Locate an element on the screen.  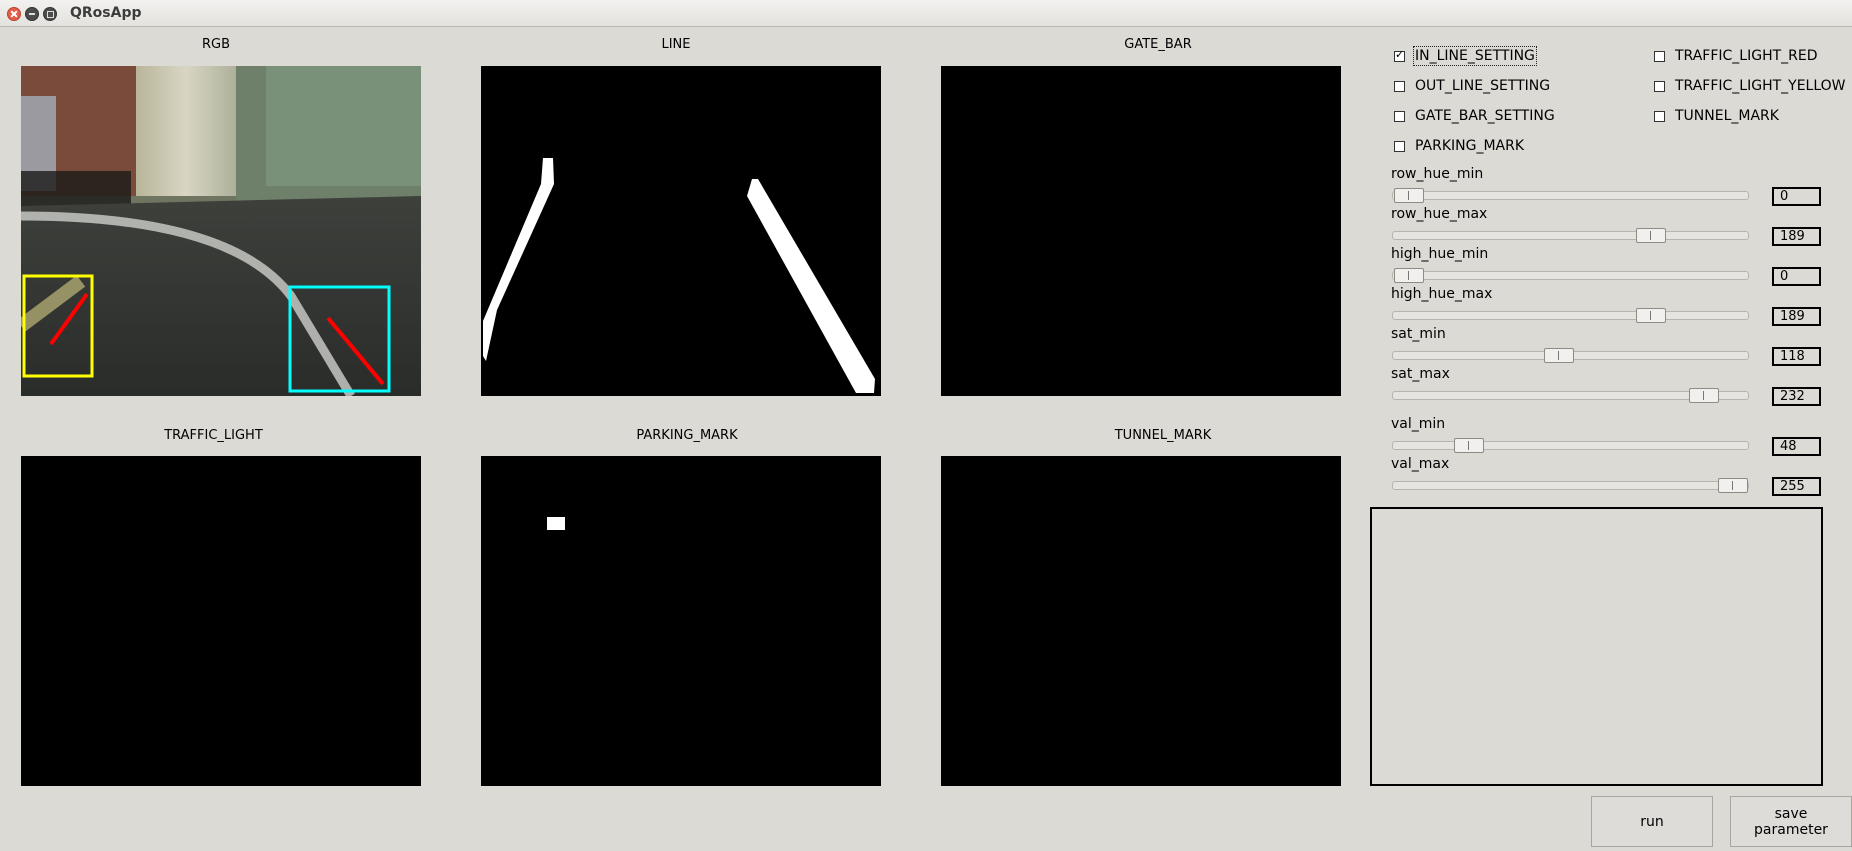
high-hue-max-slider is located at coordinates (1570, 315).